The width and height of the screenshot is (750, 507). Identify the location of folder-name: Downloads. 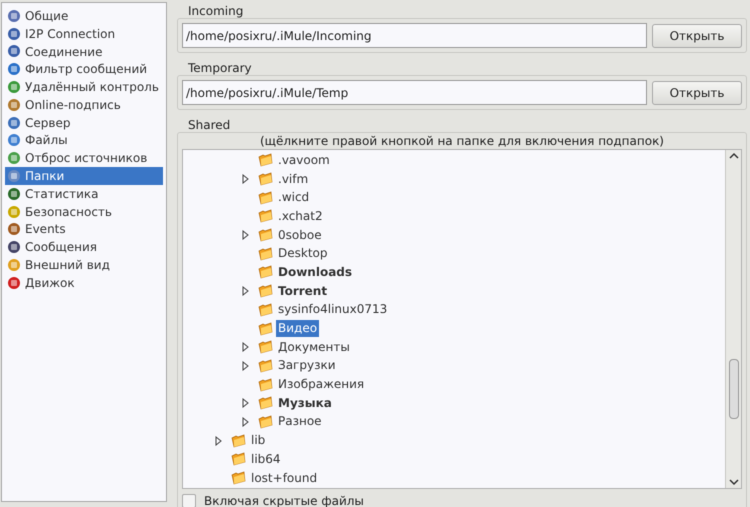
(315, 272).